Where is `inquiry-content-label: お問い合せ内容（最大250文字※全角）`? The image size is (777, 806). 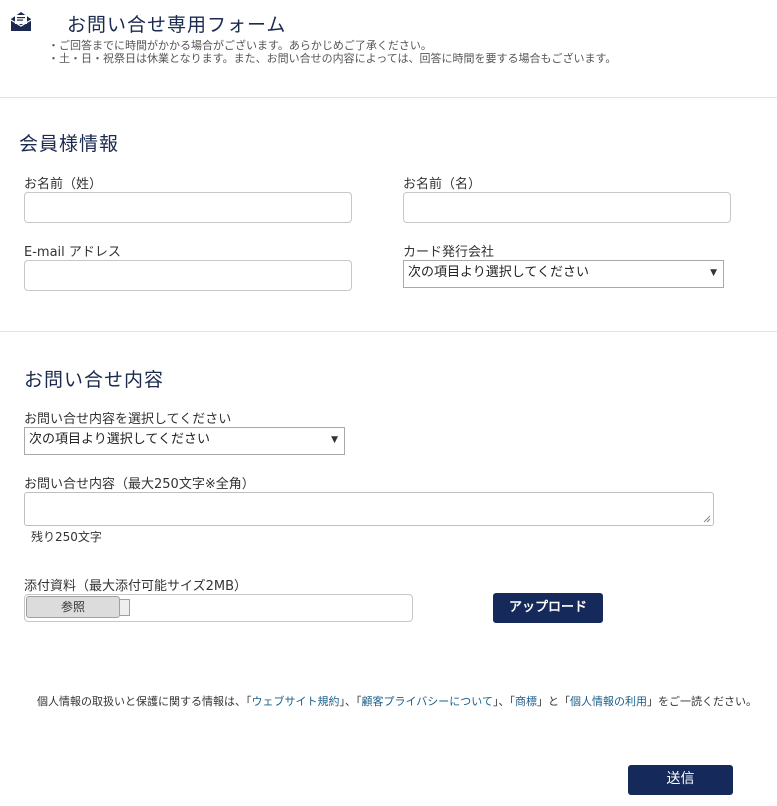 inquiry-content-label: お問い合せ内容（最大250文字※全角） is located at coordinates (139, 484).